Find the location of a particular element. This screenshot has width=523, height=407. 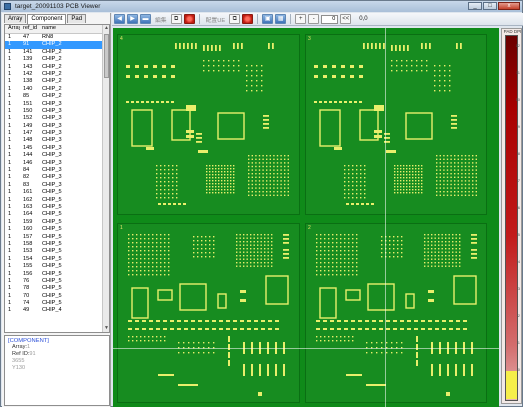

column-header-ref-id: ref_id is located at coordinates (29, 29).